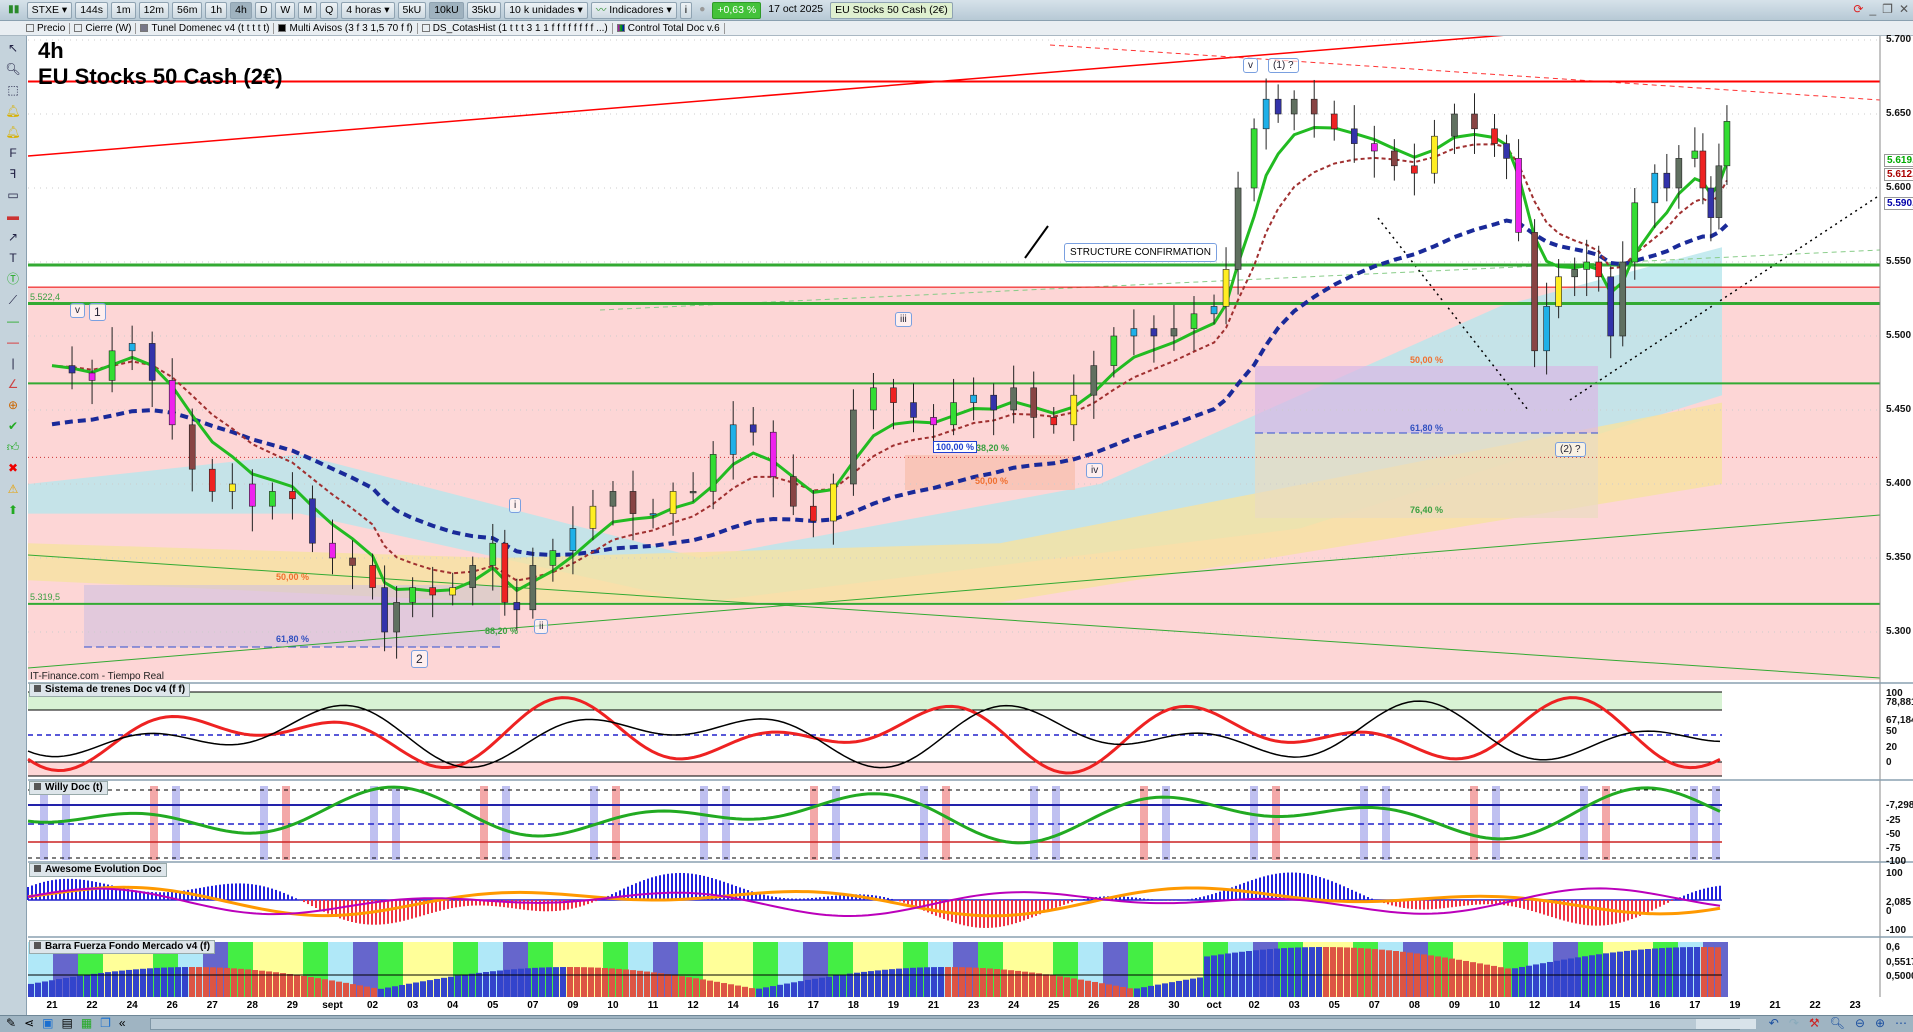  I want to click on list-icon: ▦, so click(86, 1023).